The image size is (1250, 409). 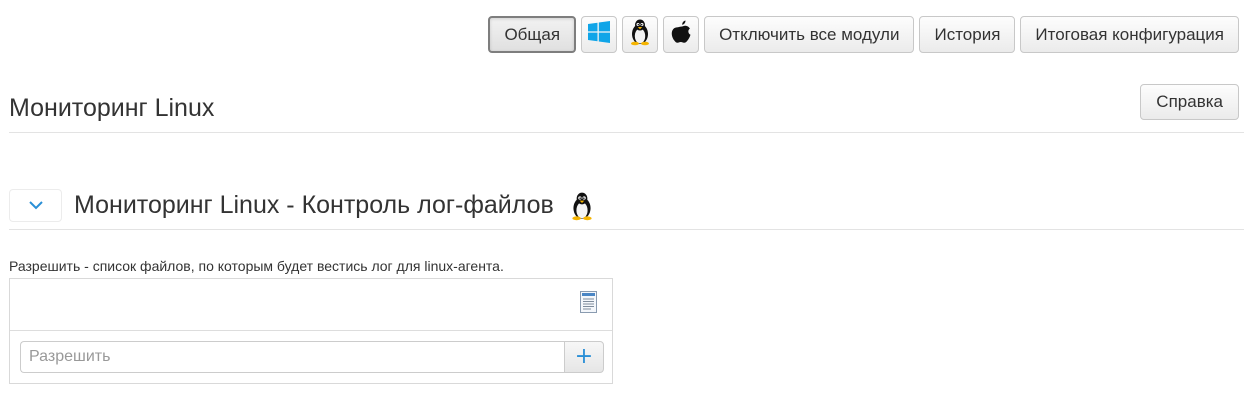 I want to click on collapse-toggle, so click(x=35, y=205).